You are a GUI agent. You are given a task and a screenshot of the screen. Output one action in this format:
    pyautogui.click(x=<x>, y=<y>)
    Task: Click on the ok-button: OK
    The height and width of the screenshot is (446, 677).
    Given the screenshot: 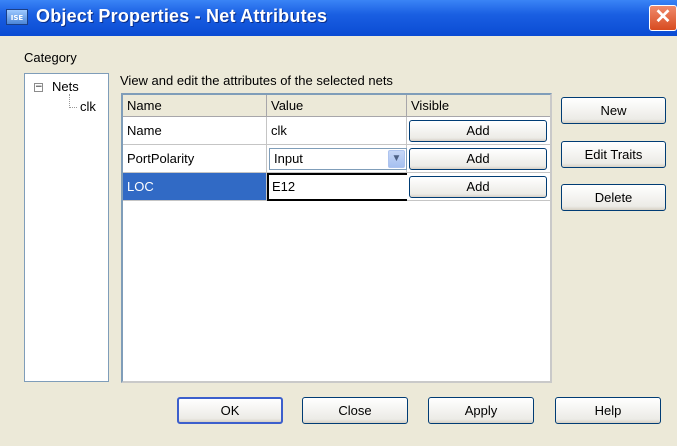 What is the action you would take?
    pyautogui.click(x=230, y=410)
    